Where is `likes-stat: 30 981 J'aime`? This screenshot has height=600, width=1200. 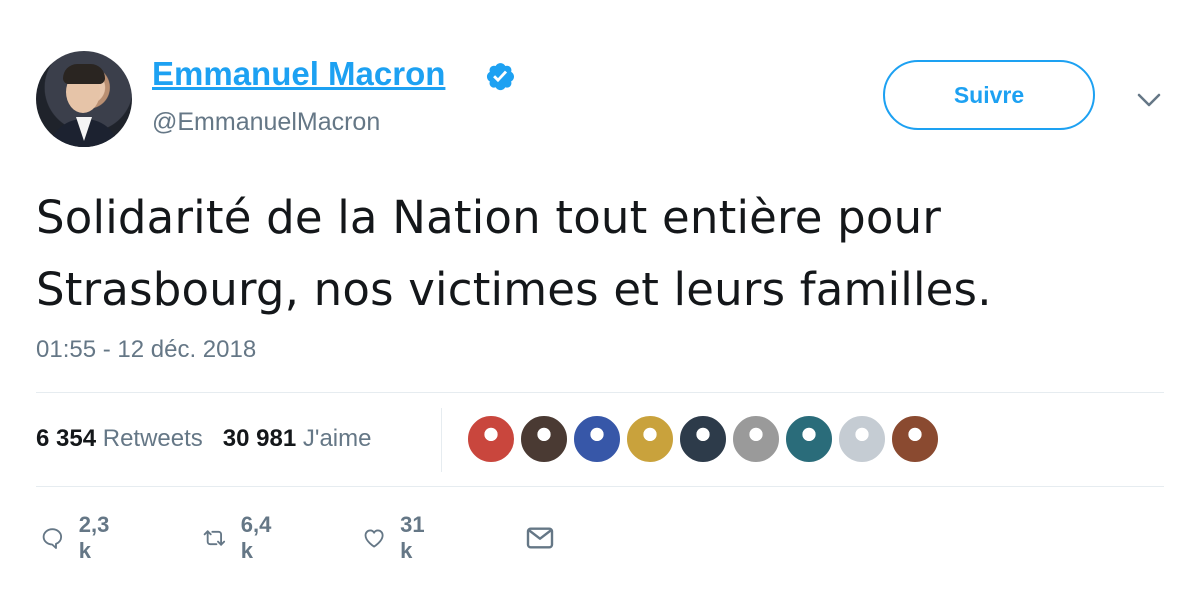 likes-stat: 30 981 J'aime is located at coordinates (297, 438).